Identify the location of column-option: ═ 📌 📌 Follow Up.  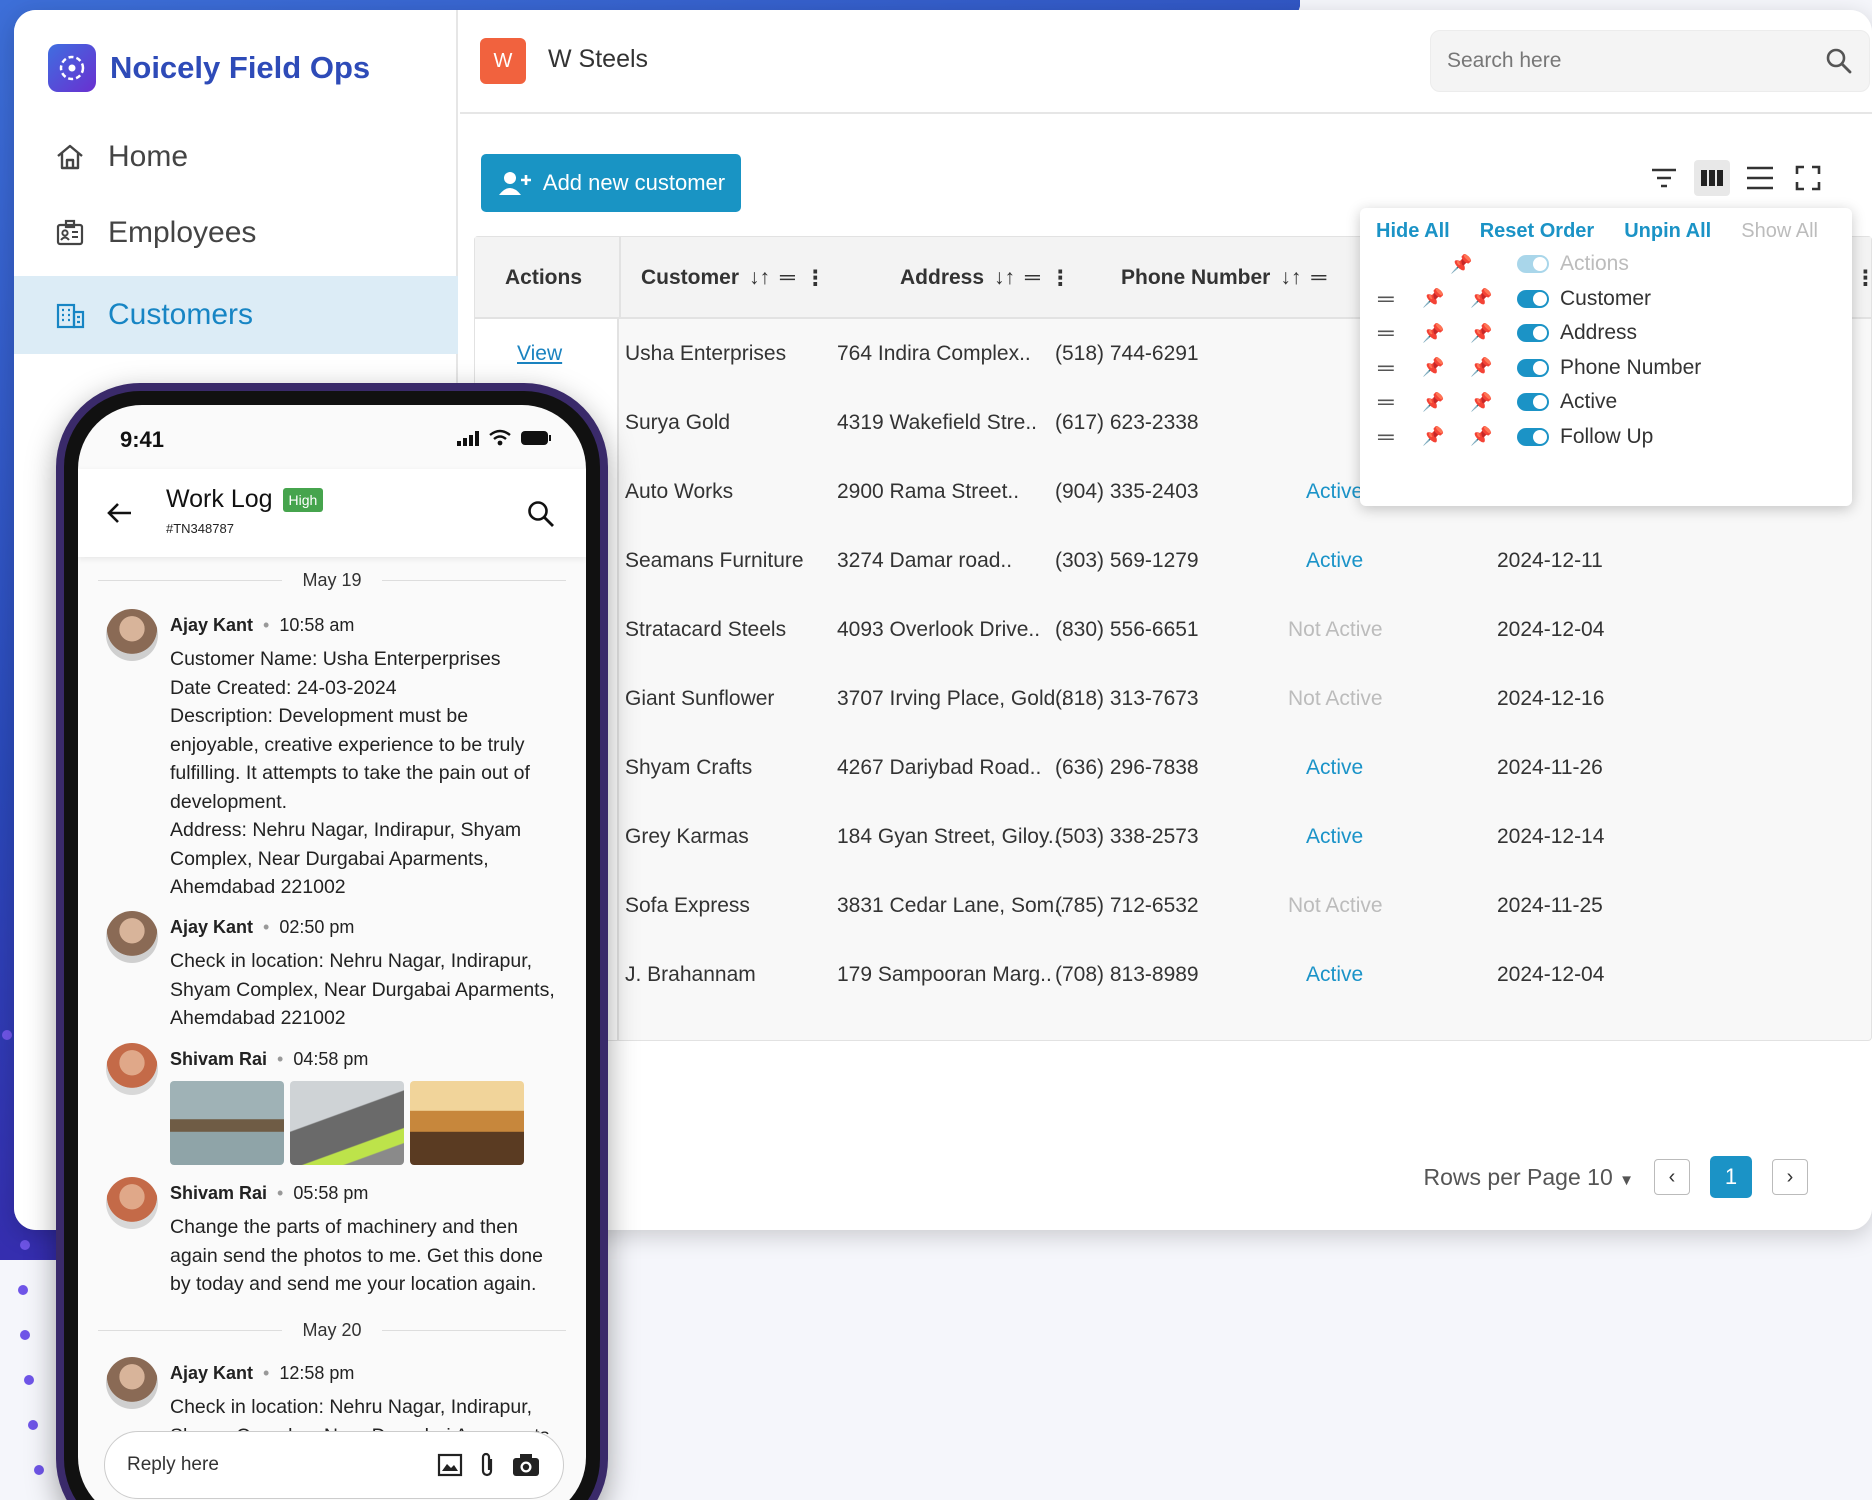
(1606, 437).